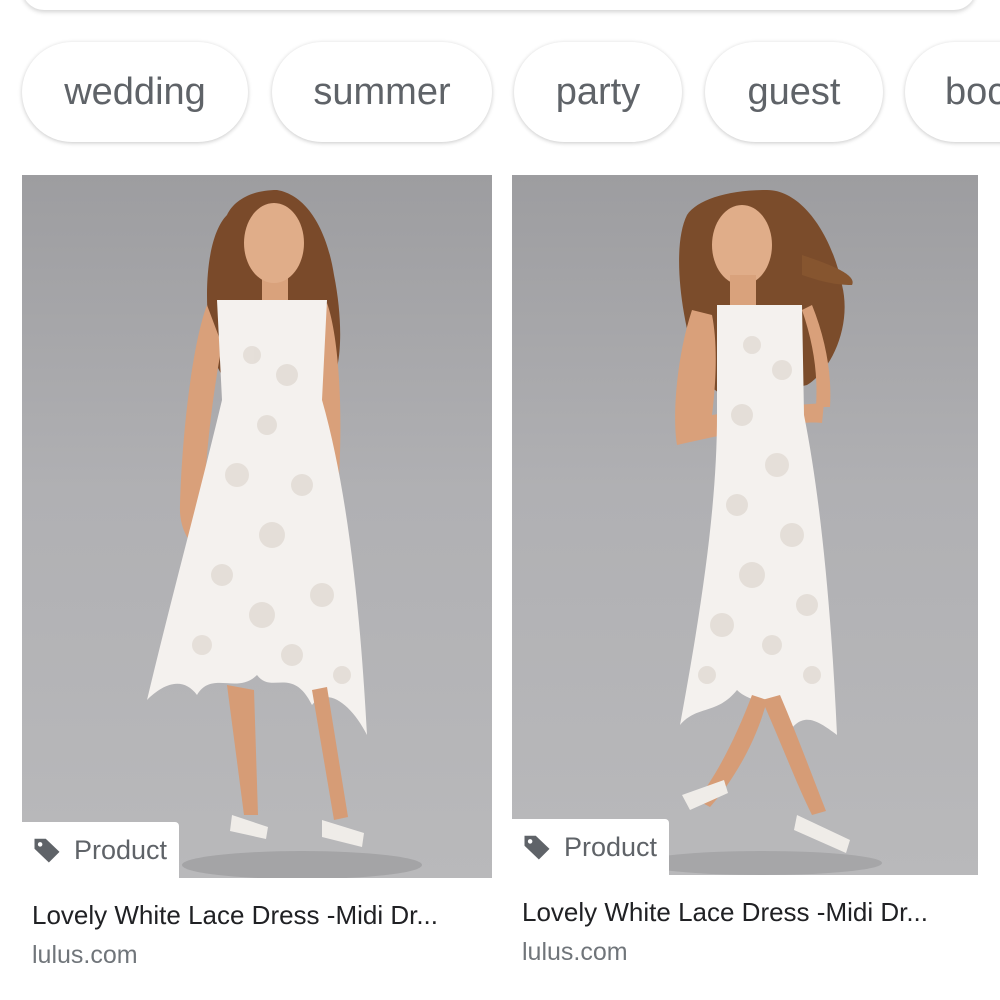 This screenshot has width=1000, height=1000. I want to click on chip-guest: guest, so click(794, 92).